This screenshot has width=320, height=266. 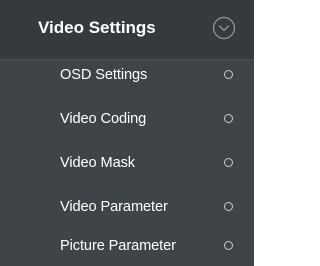 I want to click on menu-item-label: Video Parameter, so click(x=114, y=207).